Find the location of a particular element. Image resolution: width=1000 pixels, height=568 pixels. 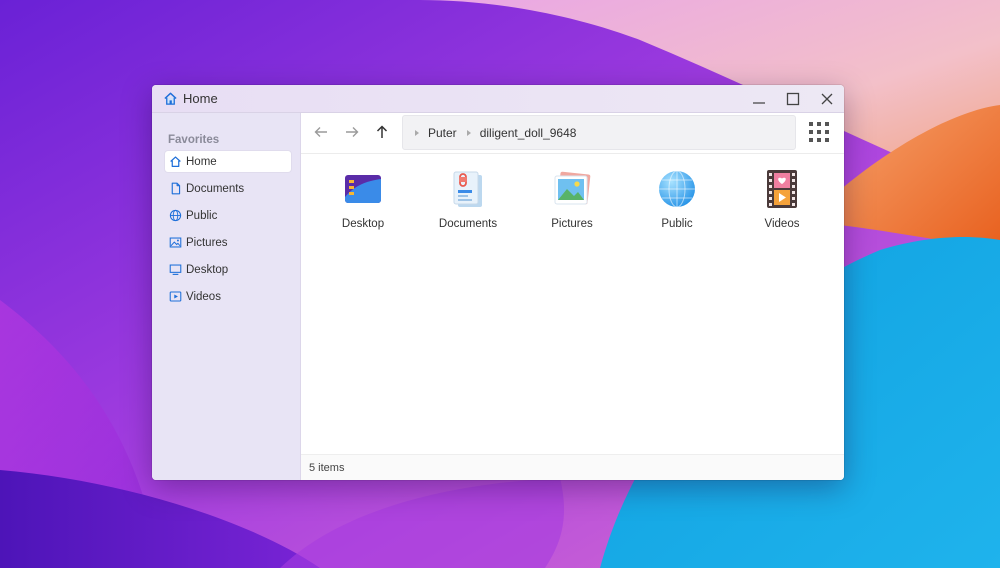

file-label: Public is located at coordinates (677, 224).